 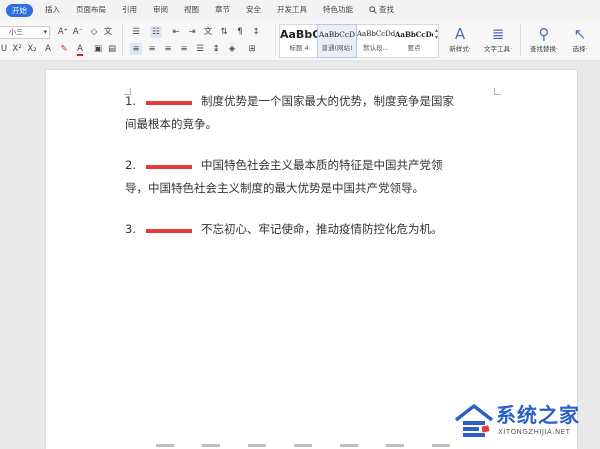 I want to click on style-heading4: AaBbC 标题 4, so click(x=299, y=41).